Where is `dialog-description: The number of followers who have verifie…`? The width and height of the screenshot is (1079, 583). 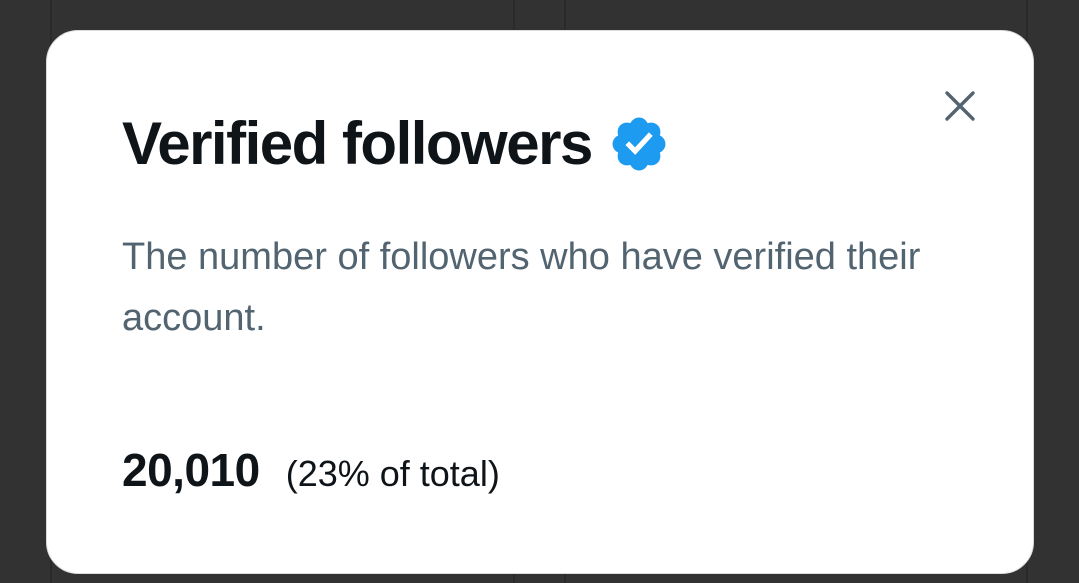 dialog-description: The number of followers who have verifie… is located at coordinates (521, 287).